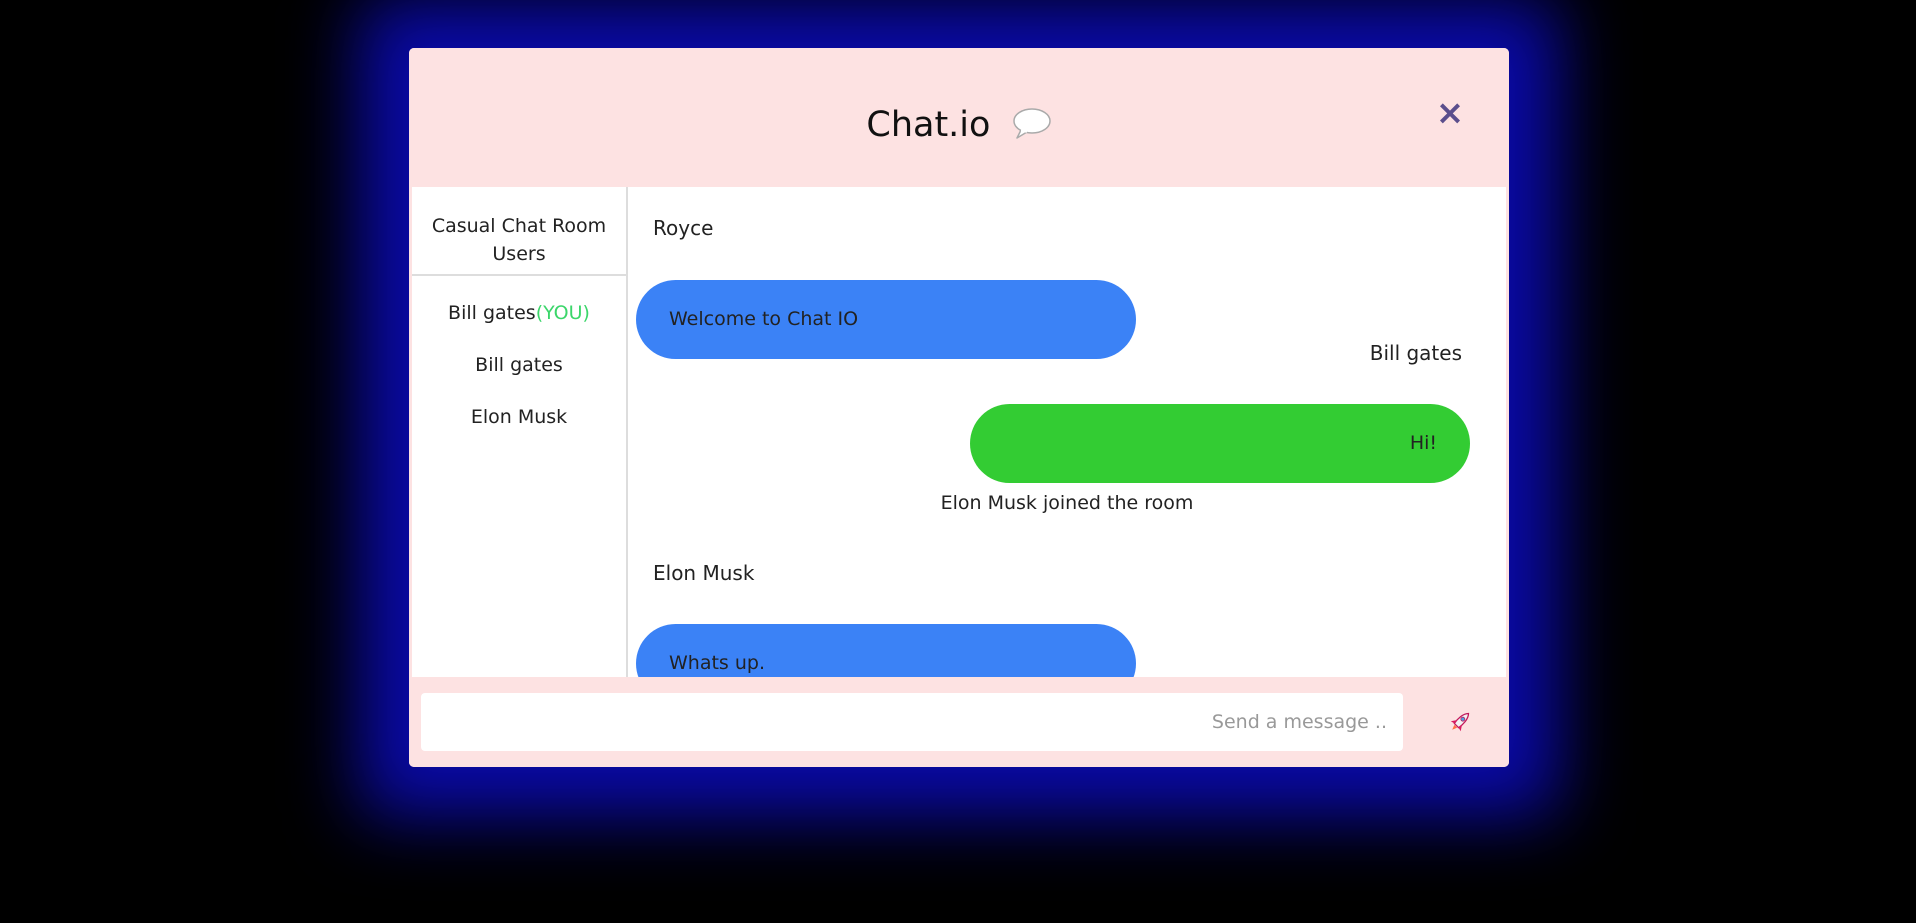 This screenshot has width=1916, height=923. I want to click on user-item: Bill gates(YOU), so click(519, 326).